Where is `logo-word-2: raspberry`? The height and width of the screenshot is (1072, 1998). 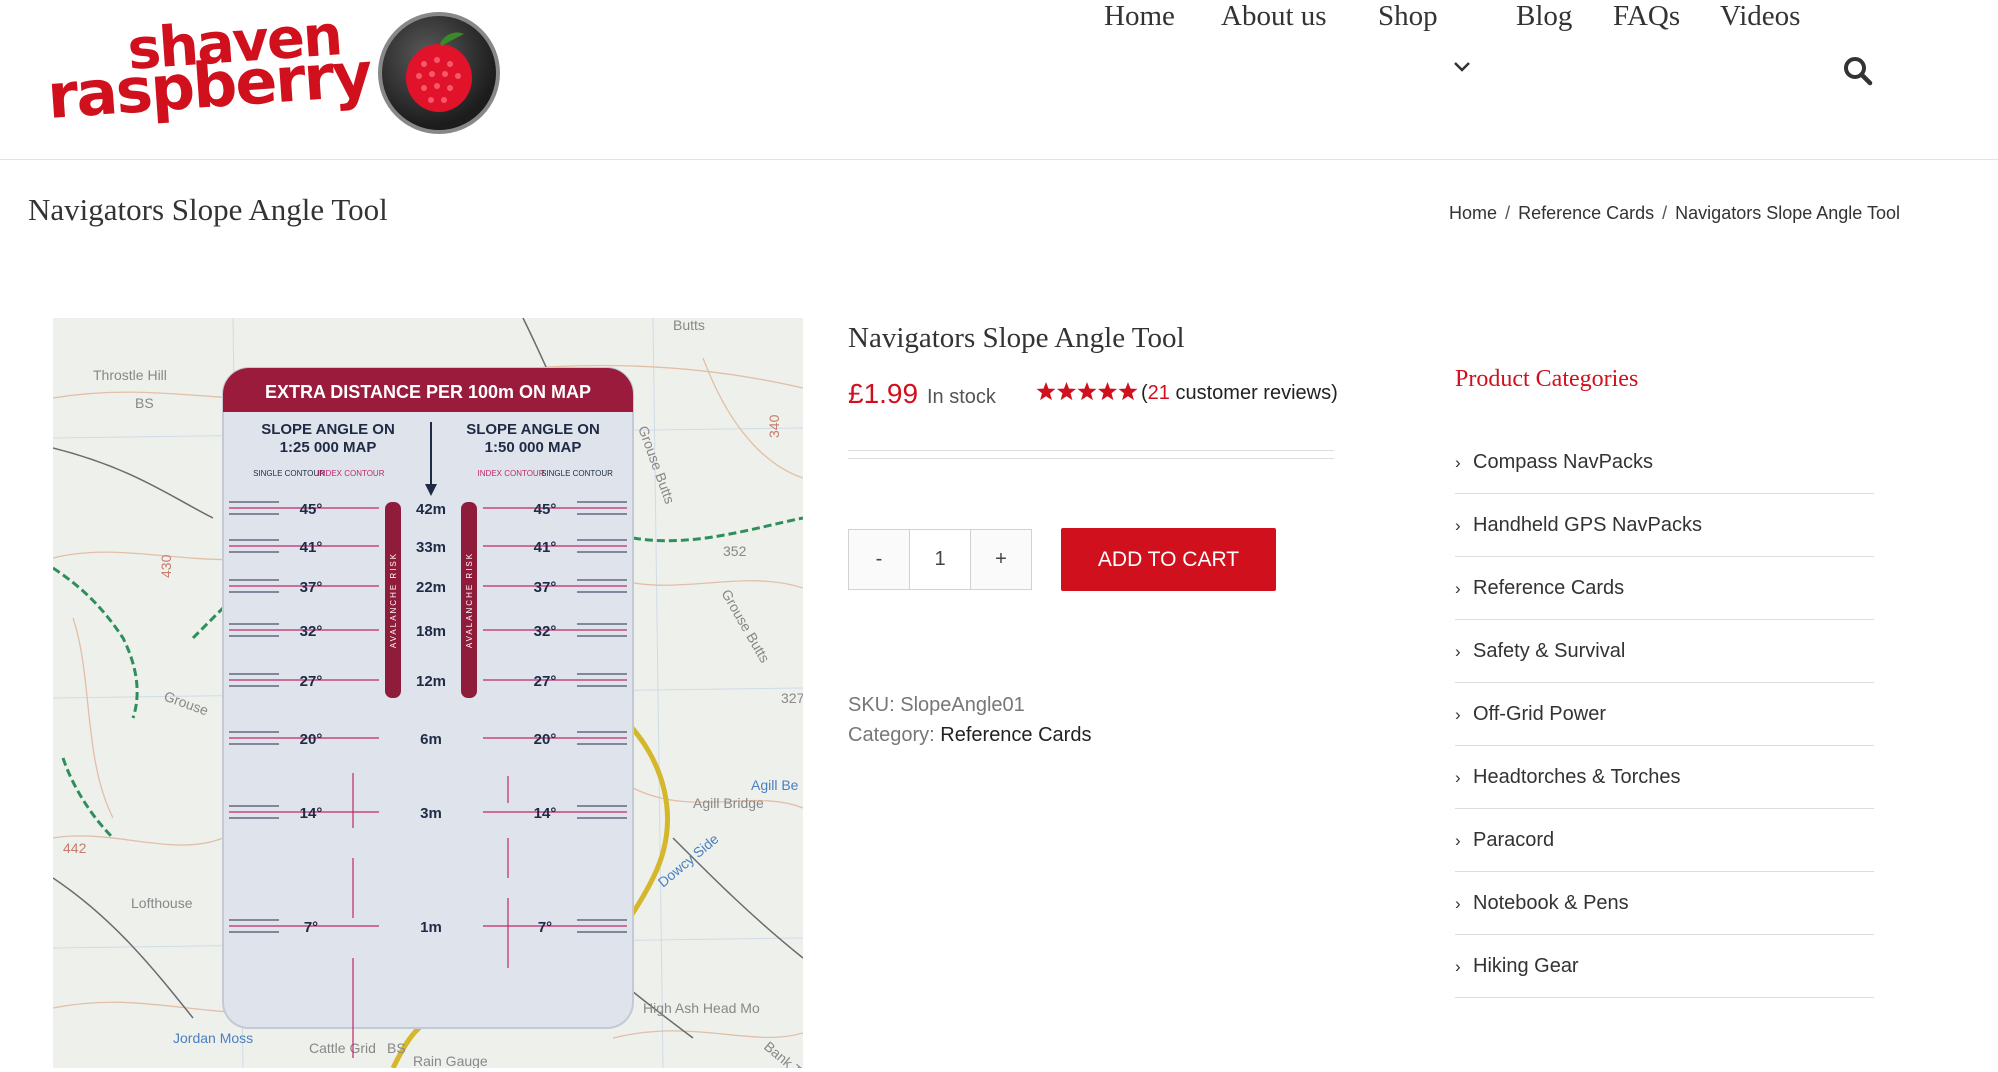 logo-word-2: raspberry is located at coordinates (208, 85).